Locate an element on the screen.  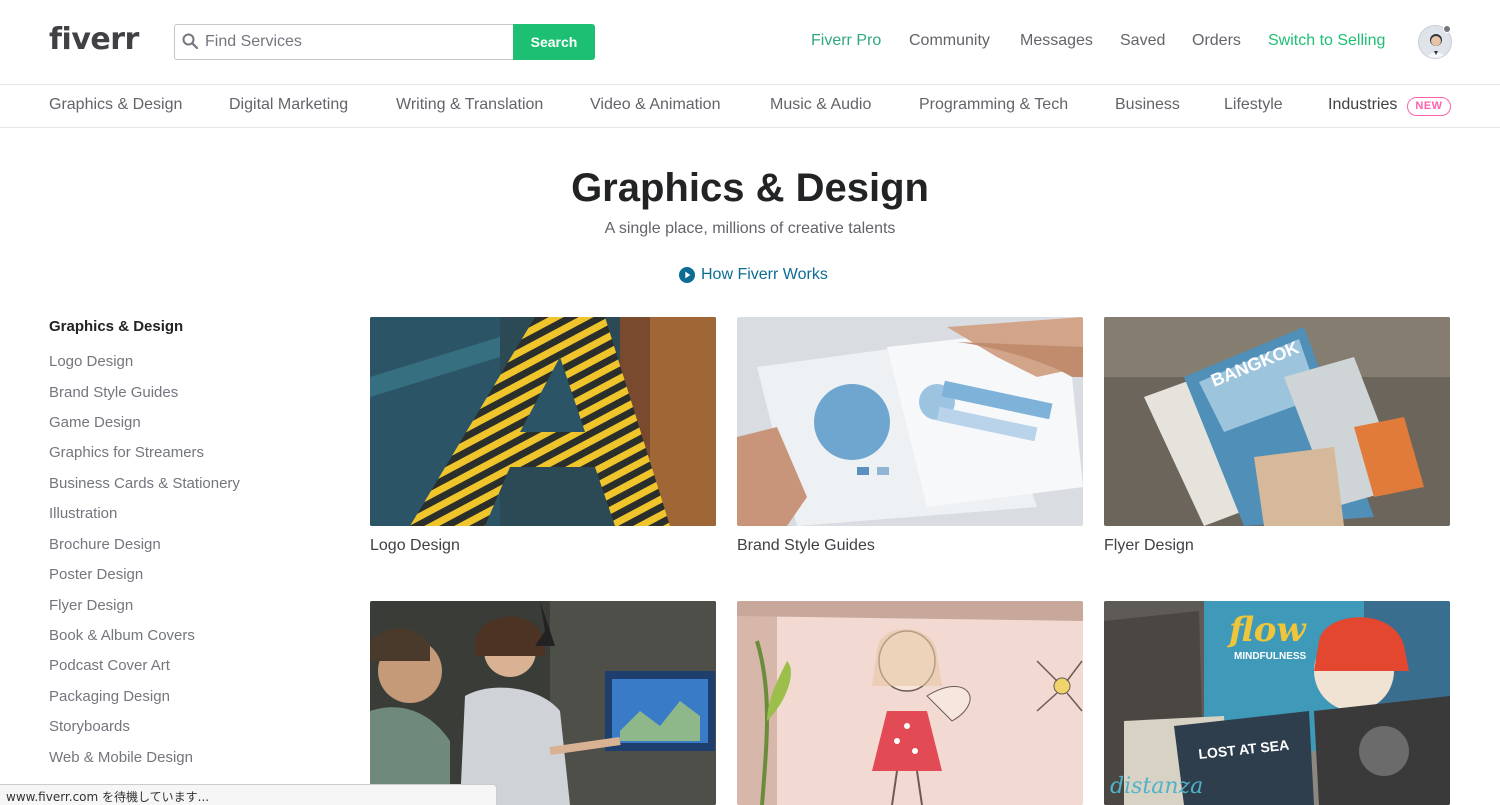
brand-guides-photo is located at coordinates (910, 421).